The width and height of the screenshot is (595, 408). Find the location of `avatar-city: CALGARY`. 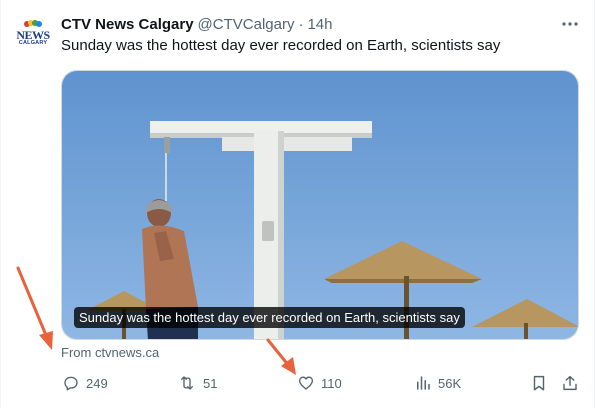

avatar-city: CALGARY is located at coordinates (33, 43).